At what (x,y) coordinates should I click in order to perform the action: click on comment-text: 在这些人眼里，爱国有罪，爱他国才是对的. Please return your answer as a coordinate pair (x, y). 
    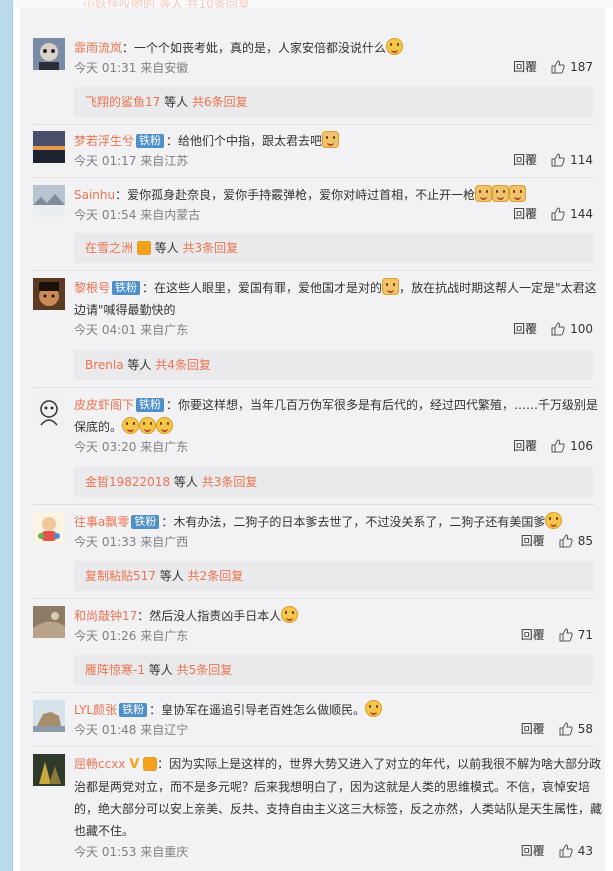
    Looking at the image, I should click on (268, 288).